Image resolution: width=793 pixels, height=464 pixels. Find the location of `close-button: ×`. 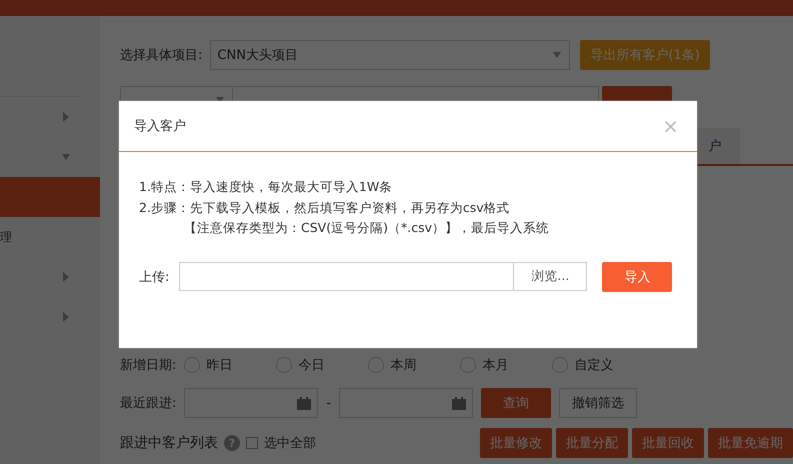

close-button: × is located at coordinates (670, 126).